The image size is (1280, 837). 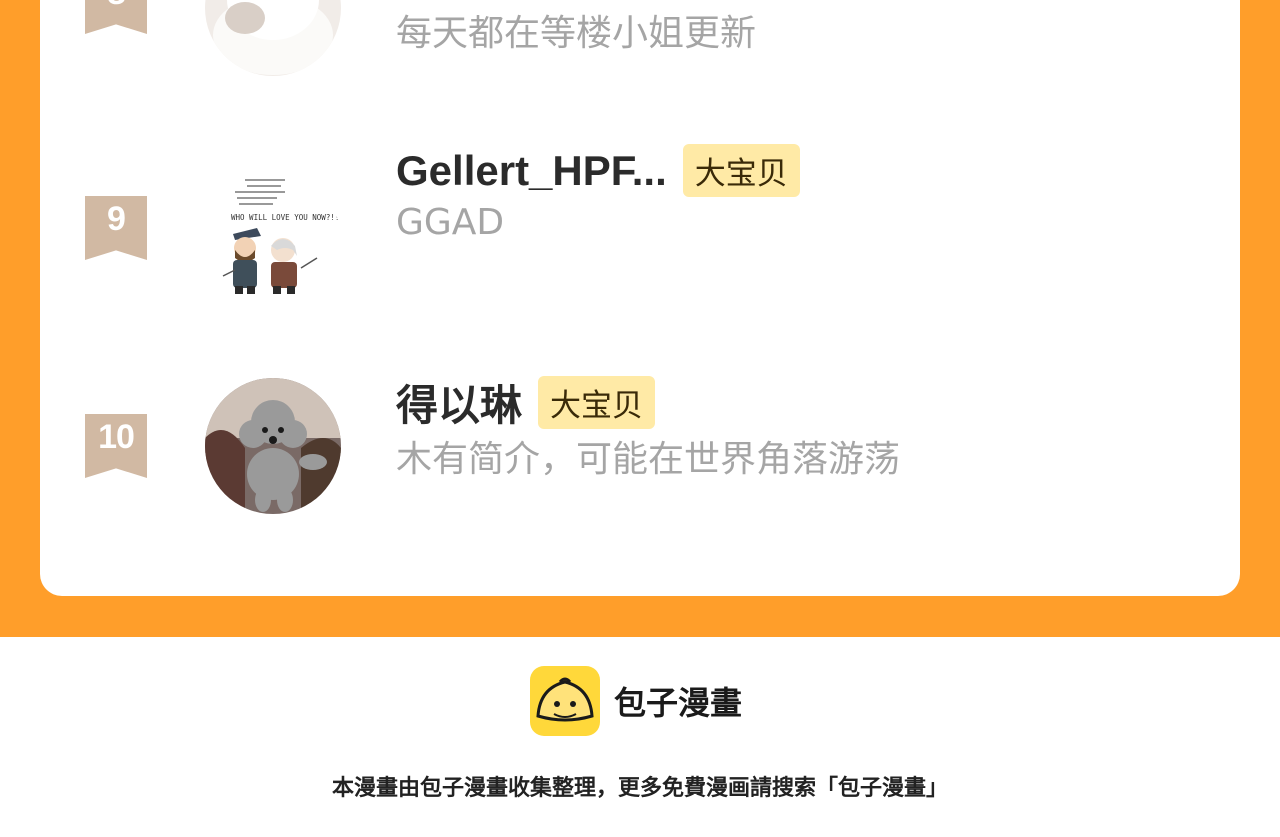 I want to click on footer-brand: 包子漫畫, so click(x=636, y=701).